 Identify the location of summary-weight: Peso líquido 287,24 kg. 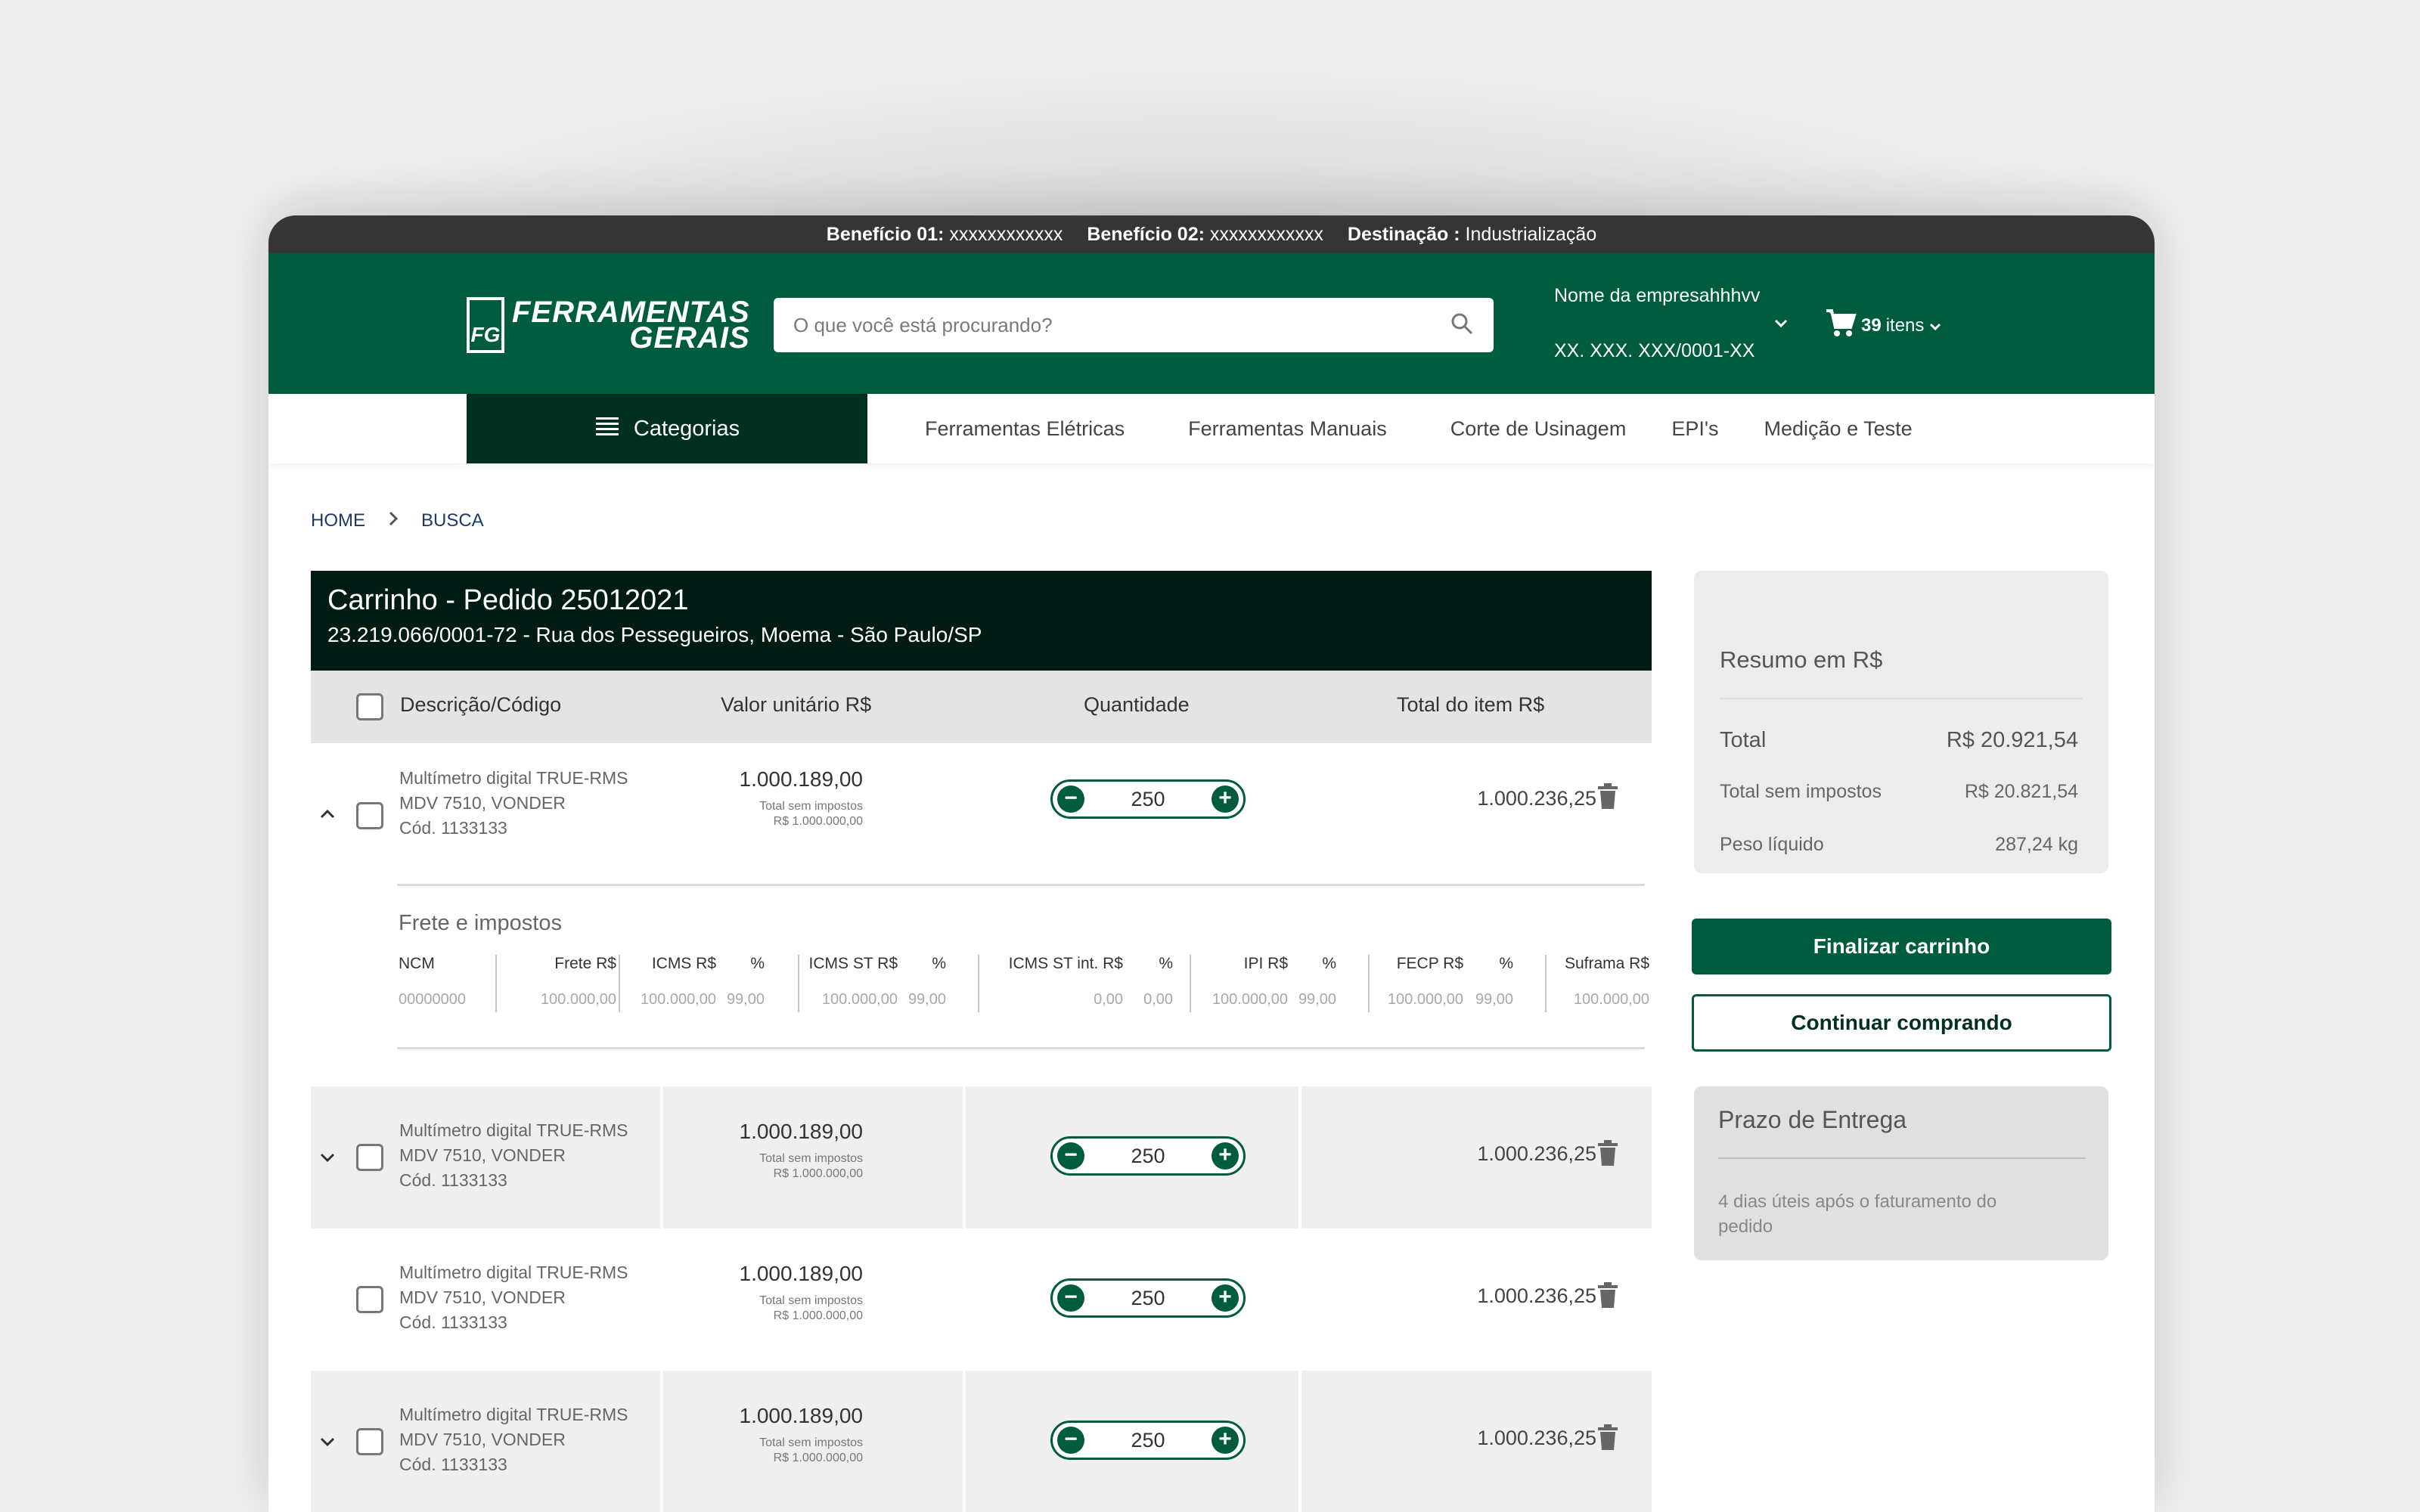
(1899, 844).